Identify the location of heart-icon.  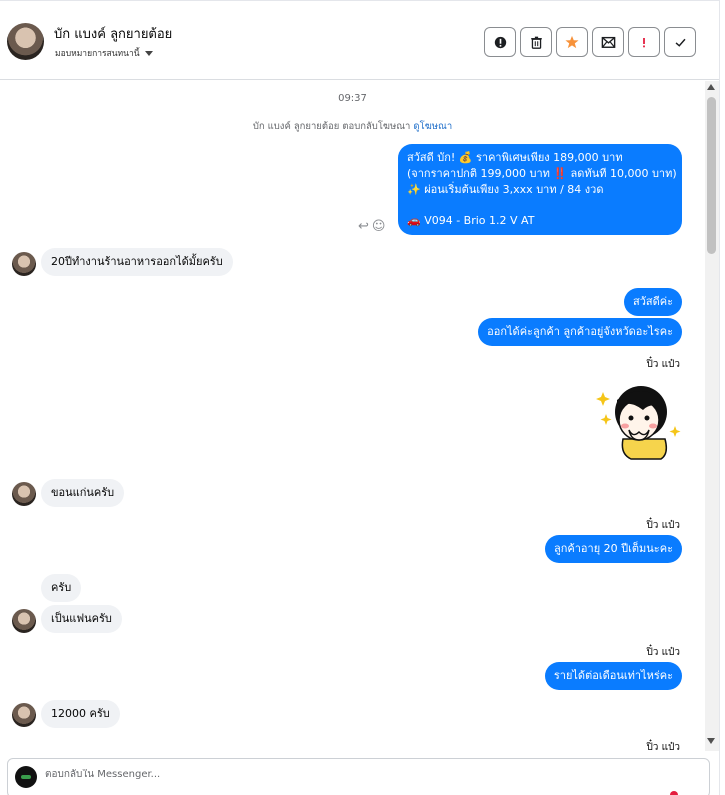
(674, 793).